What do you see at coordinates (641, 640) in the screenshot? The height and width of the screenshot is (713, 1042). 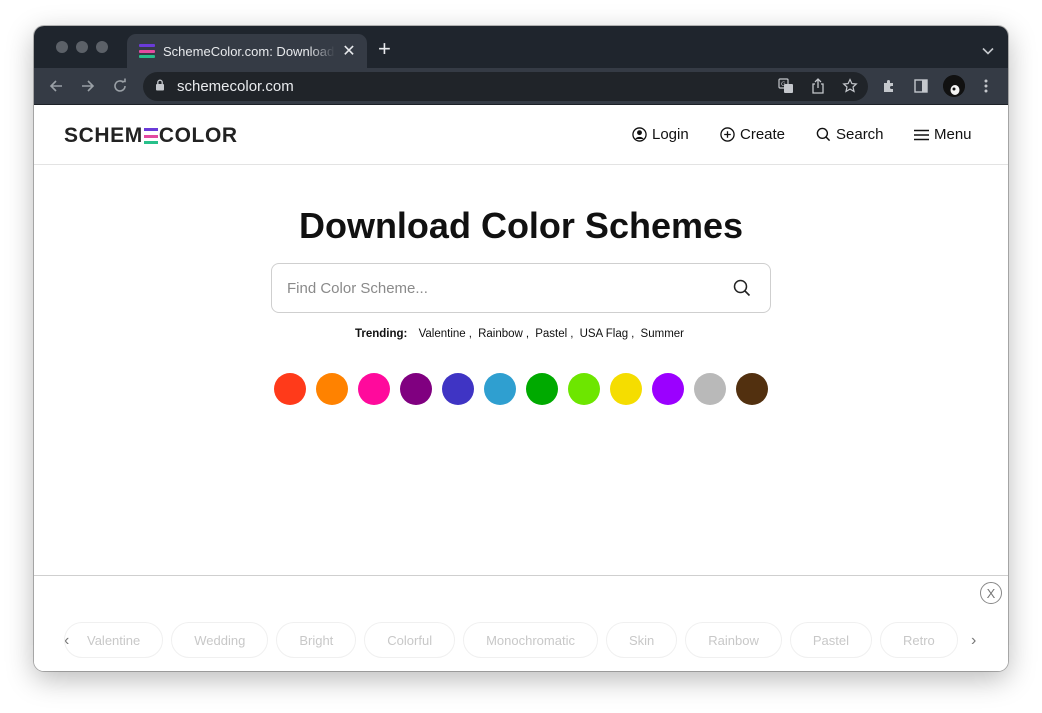 I see `tag-pill: Skin` at bounding box center [641, 640].